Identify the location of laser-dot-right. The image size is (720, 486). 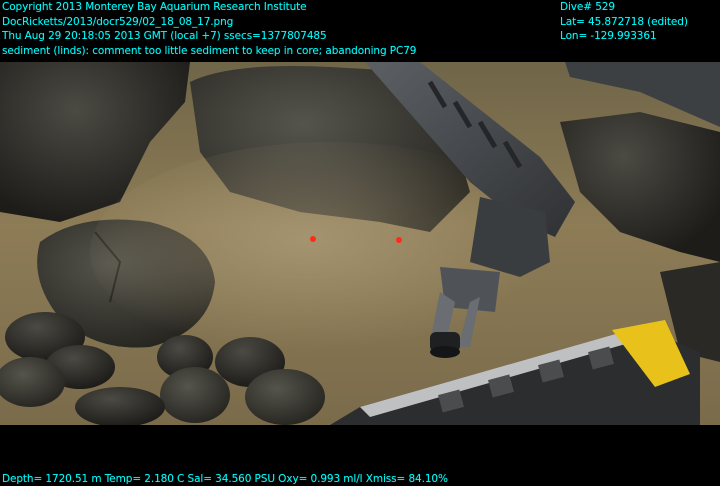
(399, 240).